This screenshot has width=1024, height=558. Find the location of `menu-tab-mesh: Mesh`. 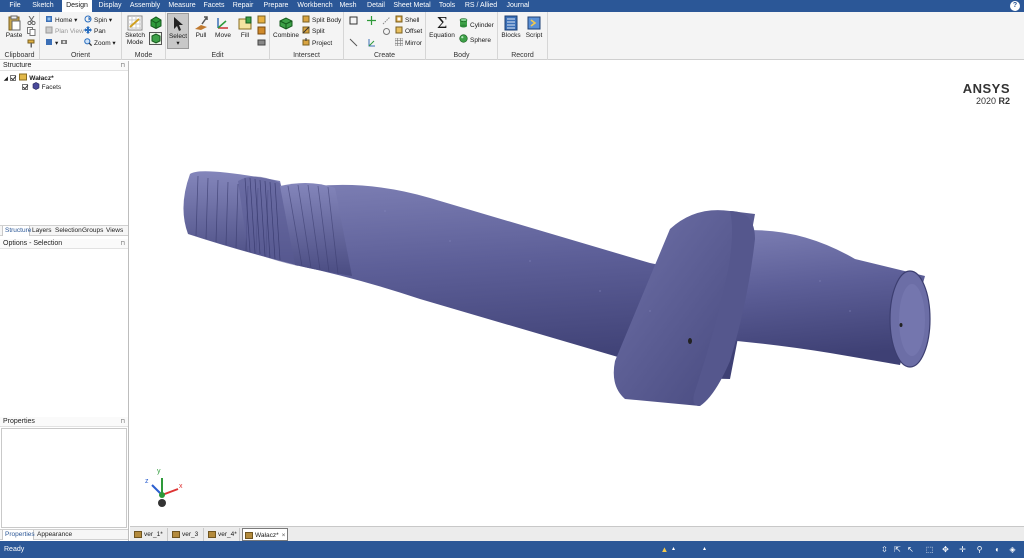

menu-tab-mesh: Mesh is located at coordinates (348, 6).